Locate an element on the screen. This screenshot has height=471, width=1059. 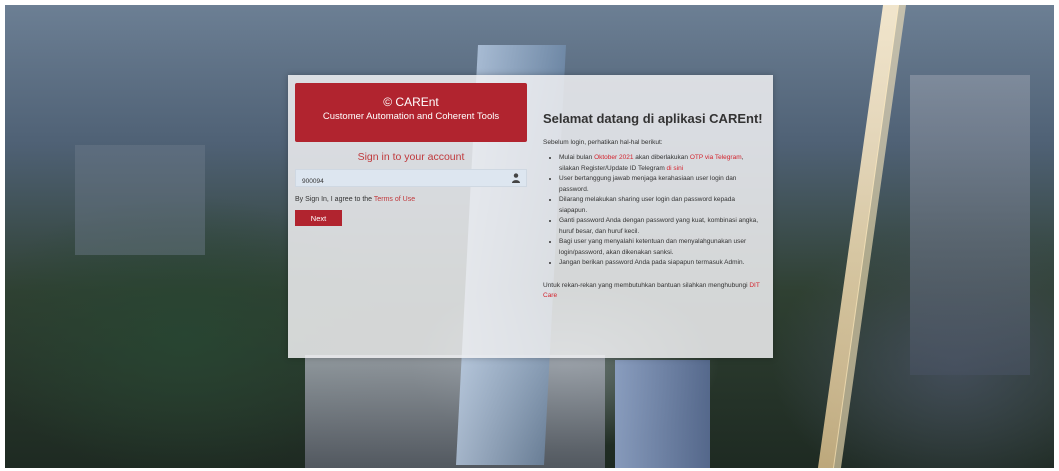
brand-subtitle: Customer Automation and Coherent Tools is located at coordinates (411, 116).